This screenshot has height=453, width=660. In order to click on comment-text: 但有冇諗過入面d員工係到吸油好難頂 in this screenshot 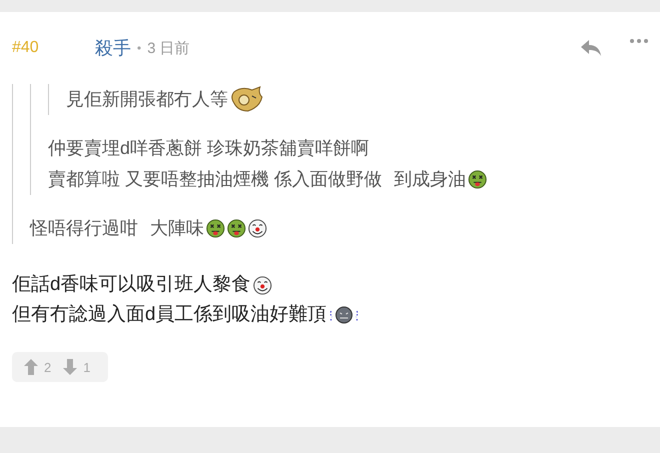, I will do `click(169, 315)`.